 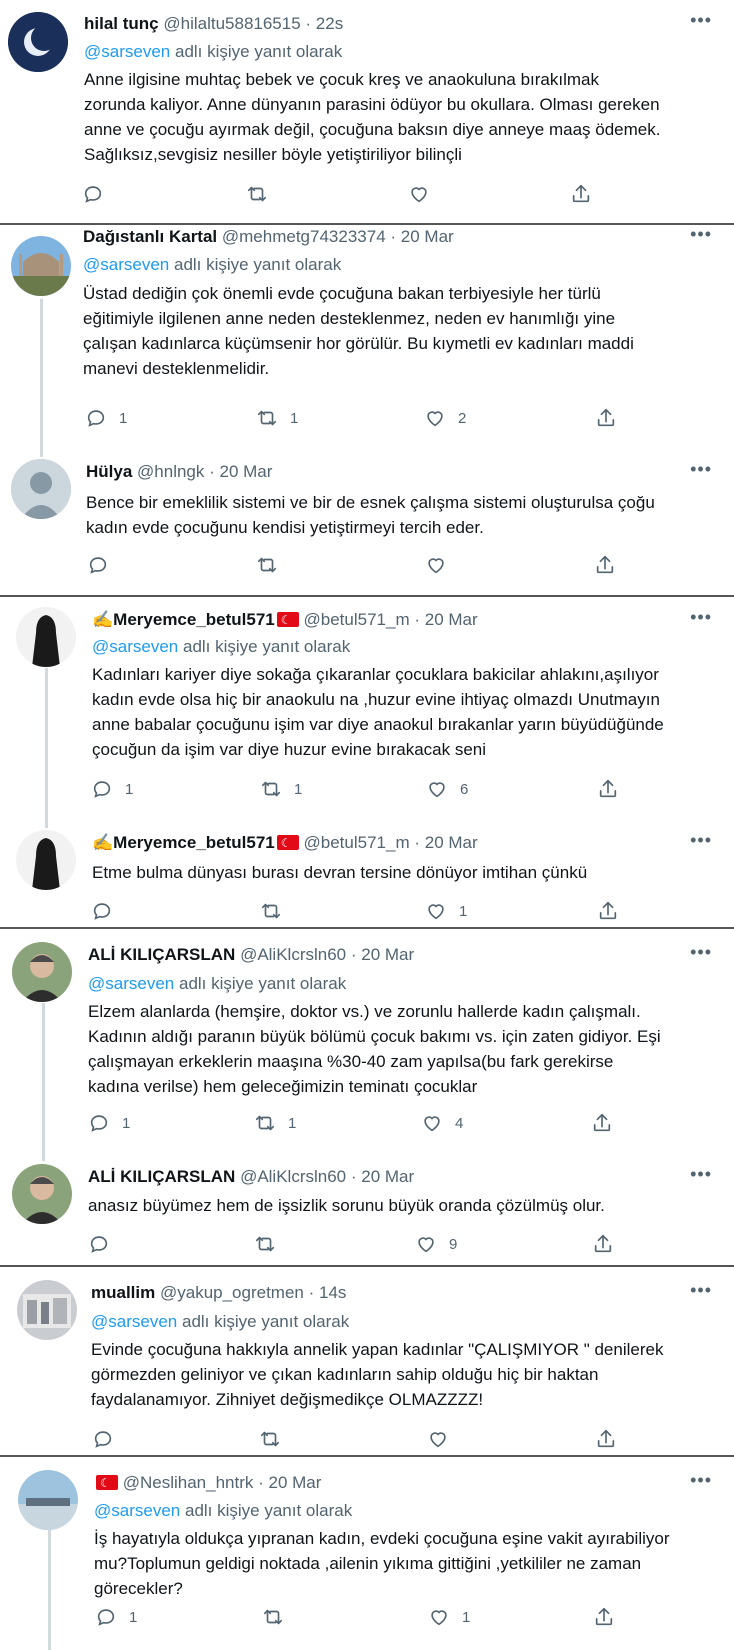 I want to click on author-handle: @yakup_ogretmen, so click(x=232, y=1292).